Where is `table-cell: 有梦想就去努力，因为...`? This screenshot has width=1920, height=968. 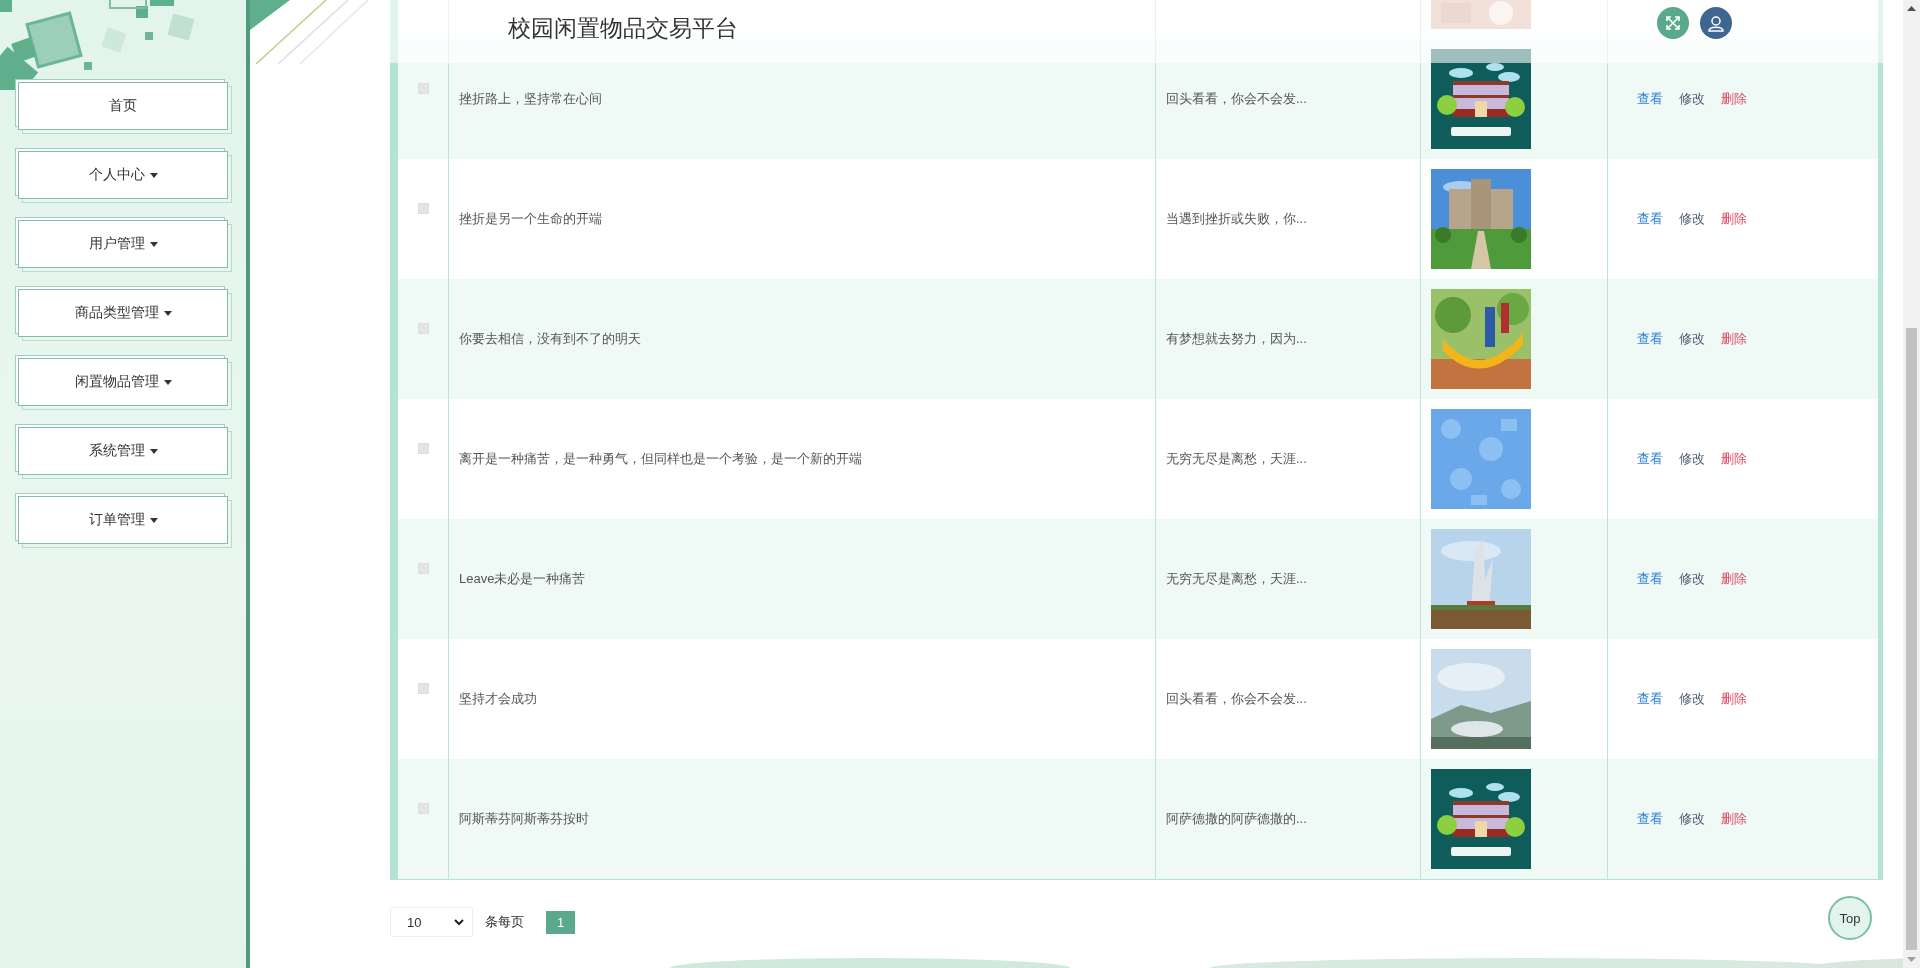 table-cell: 有梦想就去努力，因为... is located at coordinates (1236, 339).